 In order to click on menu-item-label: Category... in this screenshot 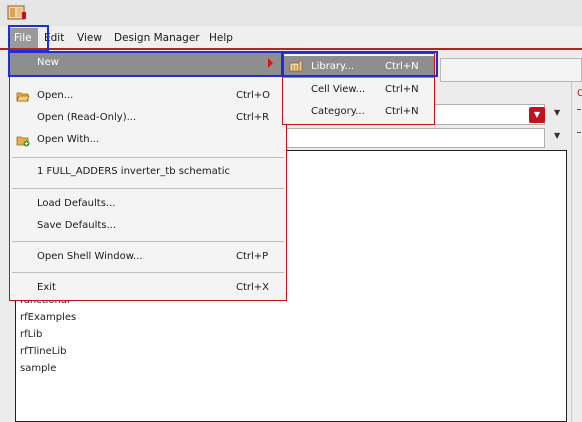, I will do `click(338, 111)`.